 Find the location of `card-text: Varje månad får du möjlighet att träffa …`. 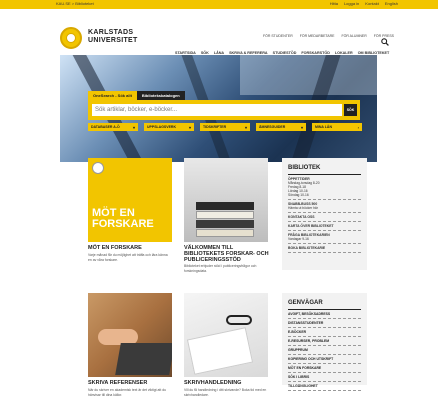

card-text: Varje månad får du möjlighet att träffa … is located at coordinates (128, 257).